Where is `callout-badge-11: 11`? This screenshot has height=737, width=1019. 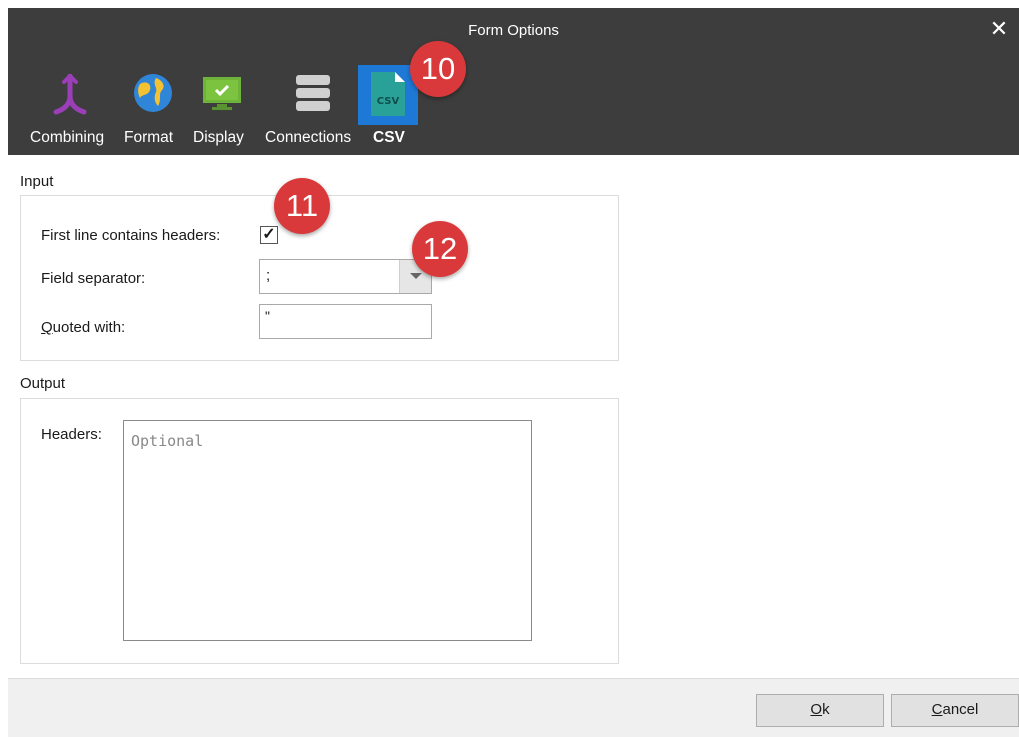 callout-badge-11: 11 is located at coordinates (302, 206).